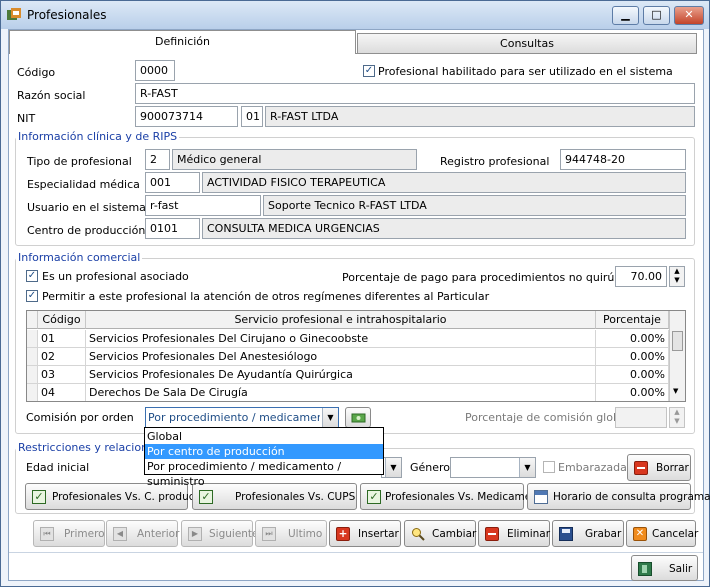 The image size is (710, 587). What do you see at coordinates (36, 72) in the screenshot?
I see `codigo-label: Código` at bounding box center [36, 72].